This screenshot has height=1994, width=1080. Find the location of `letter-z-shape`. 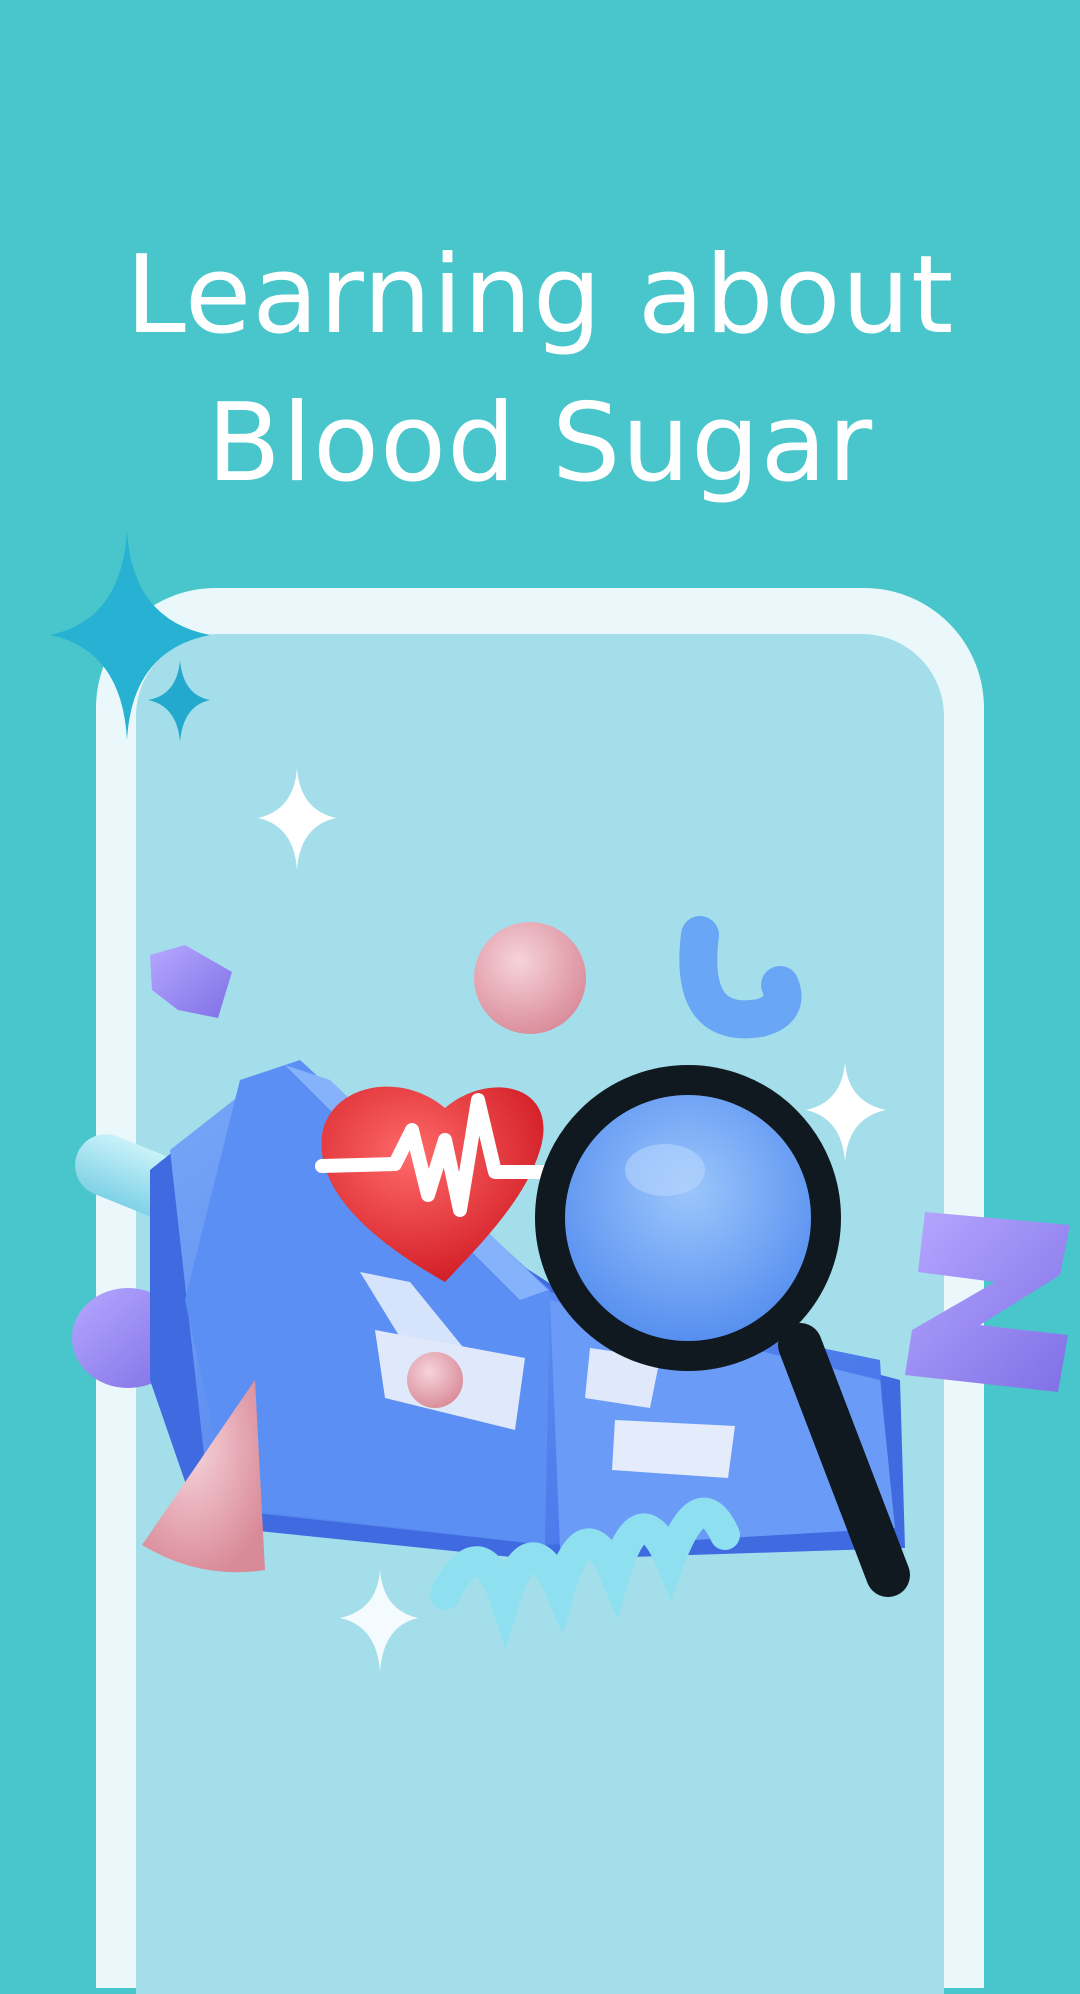

letter-z-shape is located at coordinates (987, 1302).